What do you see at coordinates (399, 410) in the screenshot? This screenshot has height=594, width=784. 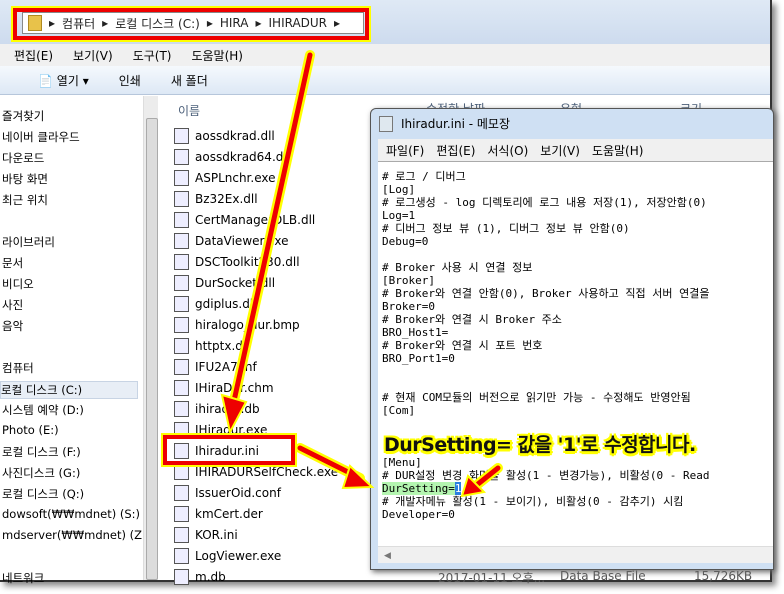 I see `text-line: [Com]` at bounding box center [399, 410].